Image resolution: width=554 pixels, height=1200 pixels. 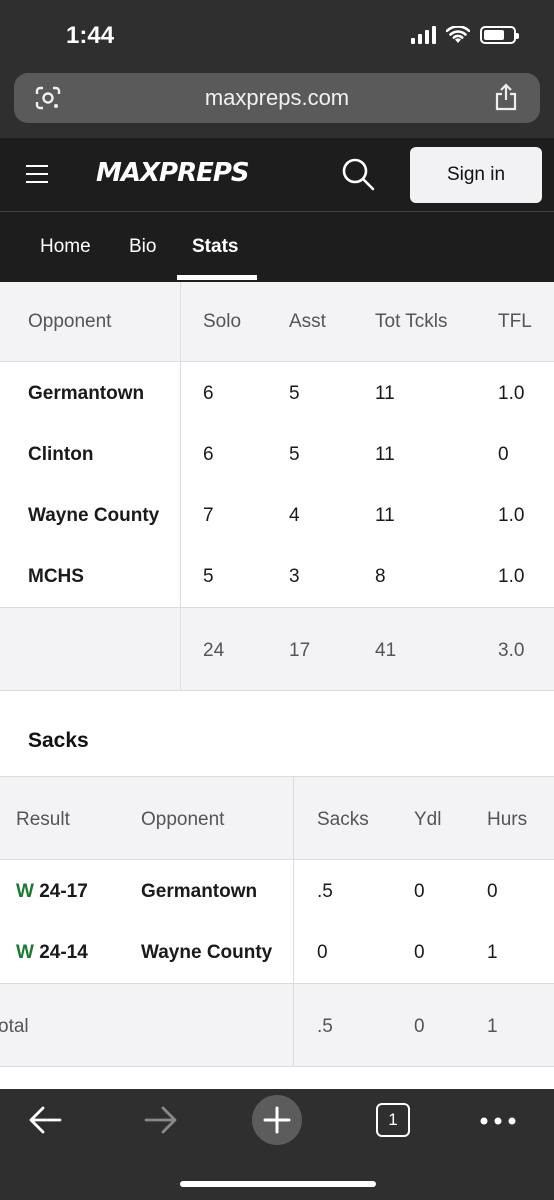 I want to click on address-bar: maxpreps.com, so click(x=277, y=98).